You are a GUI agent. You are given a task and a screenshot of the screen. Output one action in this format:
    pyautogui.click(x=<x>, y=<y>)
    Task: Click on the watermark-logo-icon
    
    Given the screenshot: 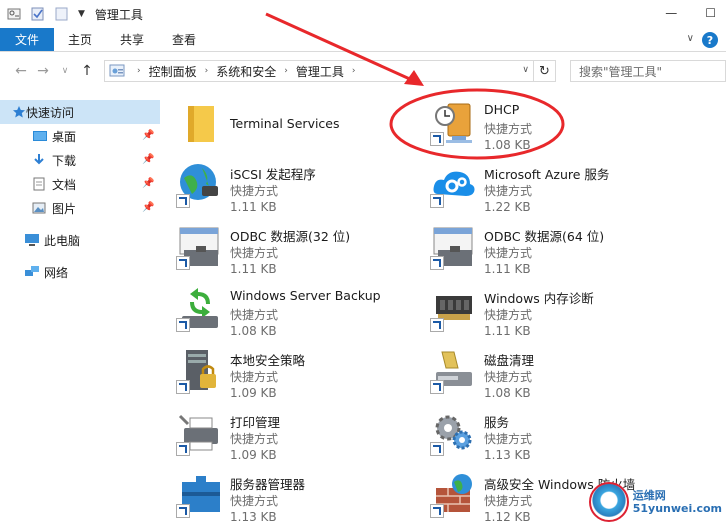 What is the action you would take?
    pyautogui.click(x=608, y=502)
    